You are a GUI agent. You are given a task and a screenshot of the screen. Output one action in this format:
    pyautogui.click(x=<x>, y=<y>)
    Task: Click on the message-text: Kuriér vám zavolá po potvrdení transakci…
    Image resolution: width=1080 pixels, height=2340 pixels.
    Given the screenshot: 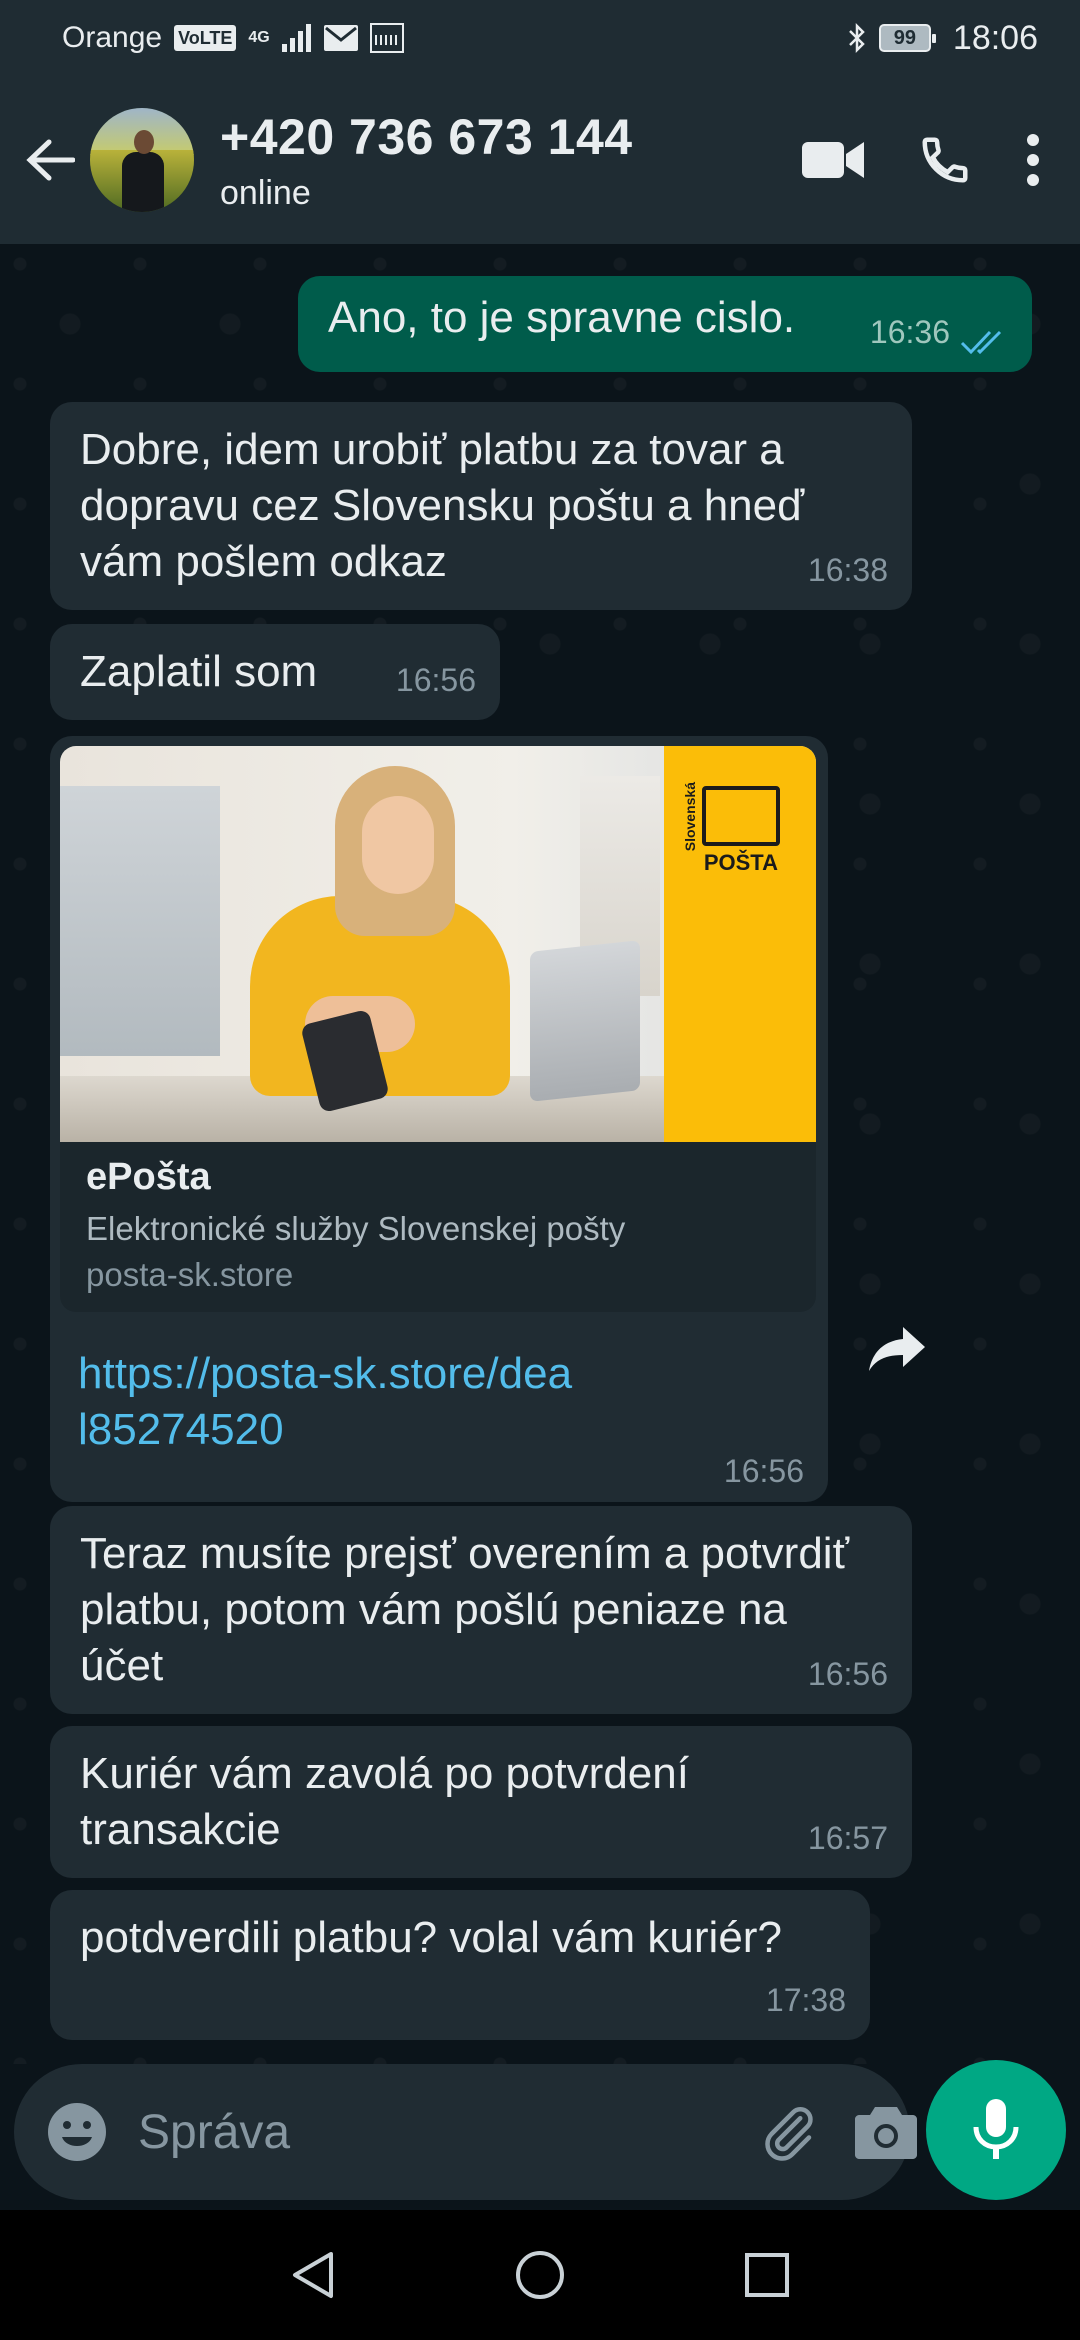 What is the action you would take?
    pyautogui.click(x=384, y=1801)
    